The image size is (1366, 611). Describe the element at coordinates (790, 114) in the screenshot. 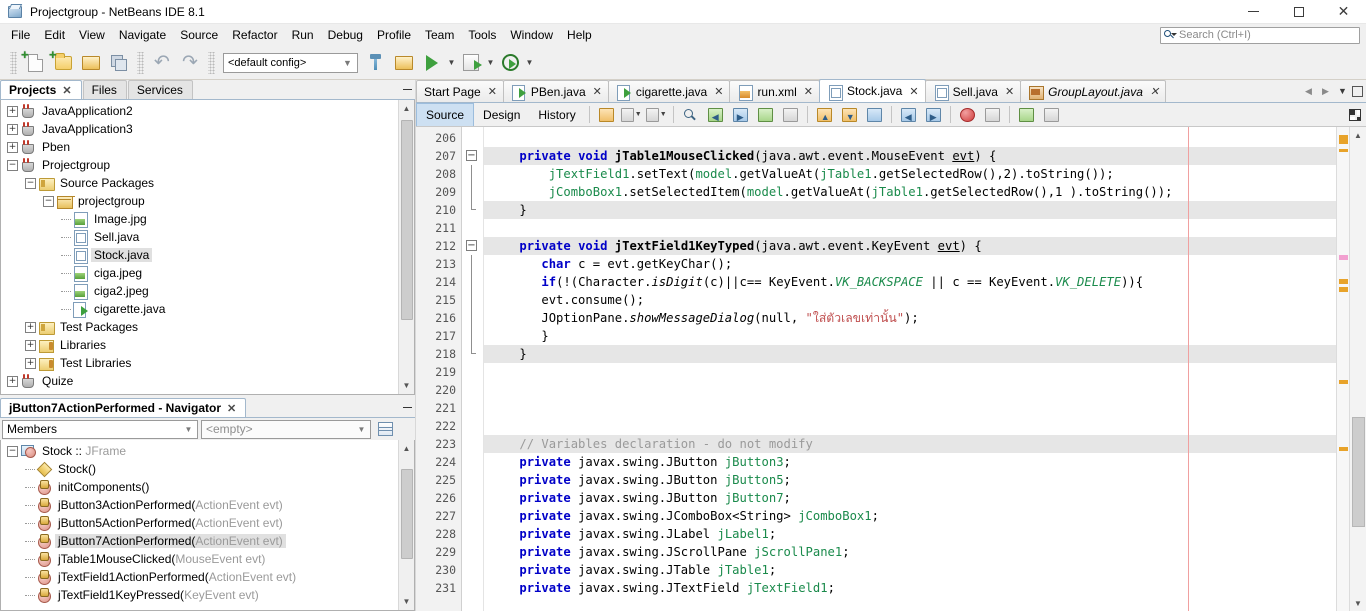

I see `rect-select-button` at that location.